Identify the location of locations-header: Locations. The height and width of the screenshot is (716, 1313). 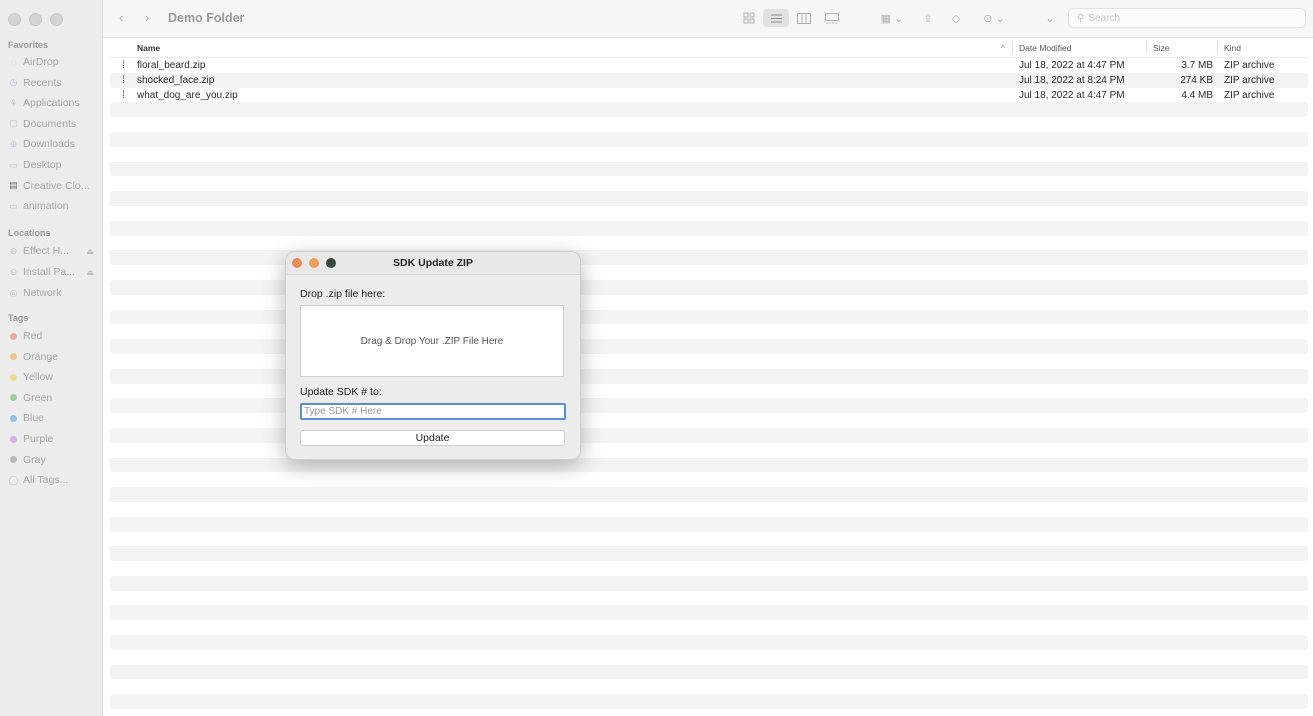
(29, 233).